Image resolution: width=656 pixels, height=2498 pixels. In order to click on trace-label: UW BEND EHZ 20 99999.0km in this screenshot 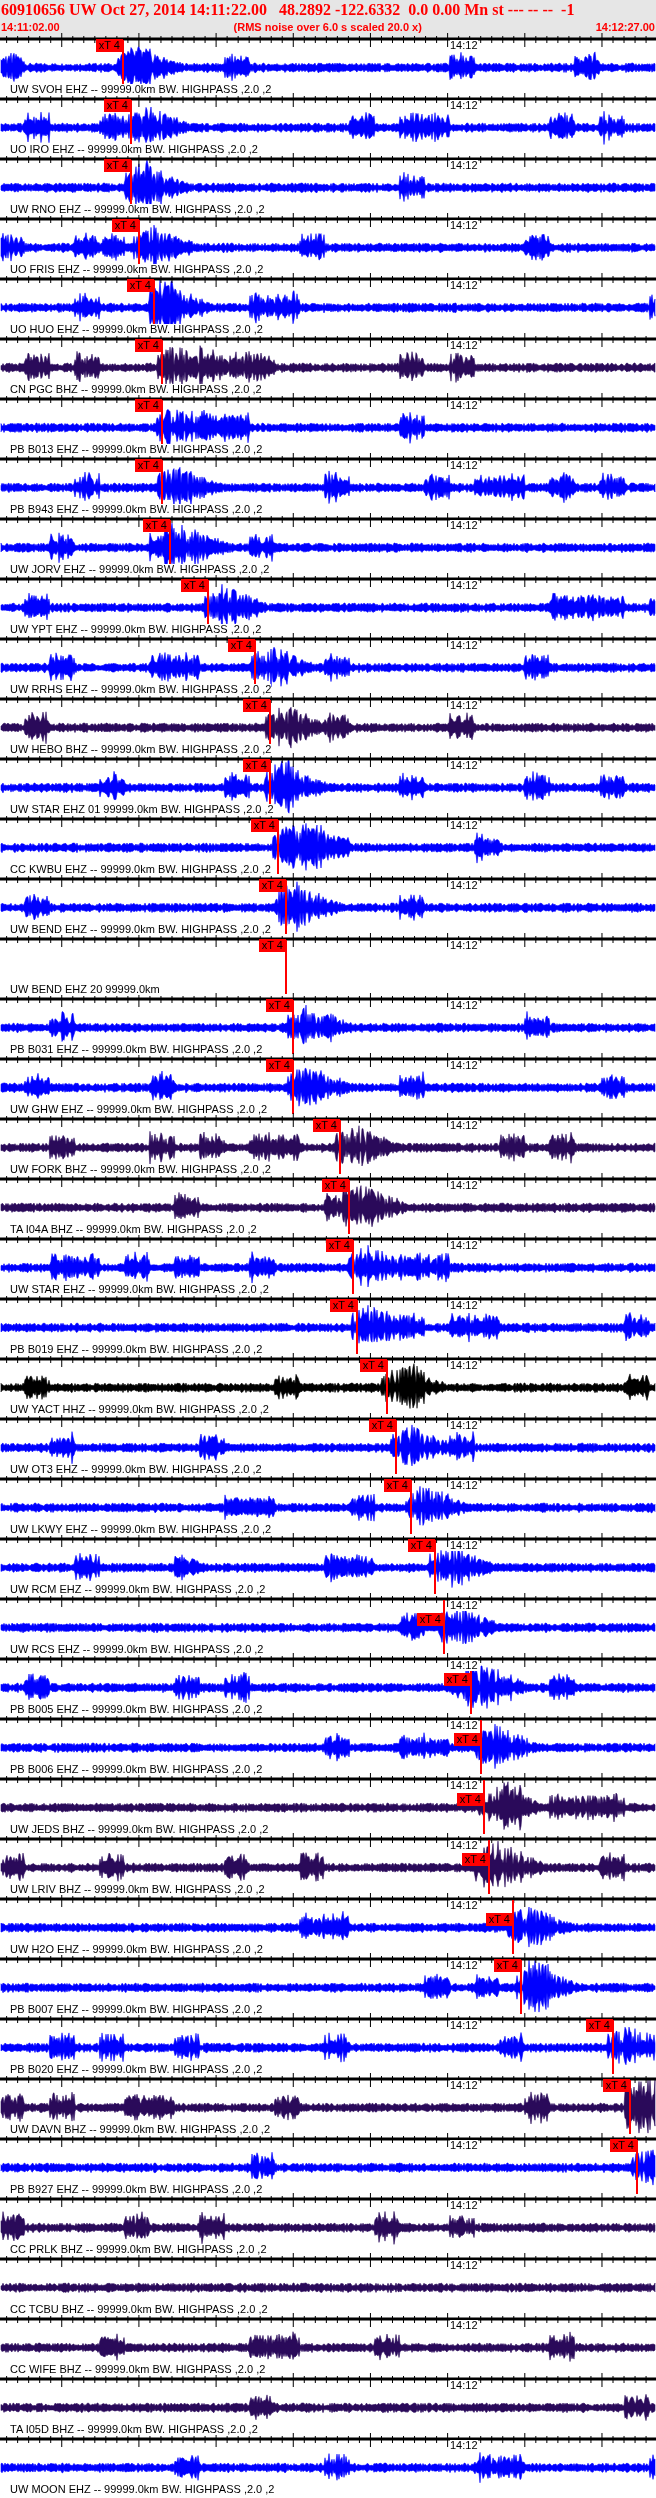, I will do `click(85, 989)`.